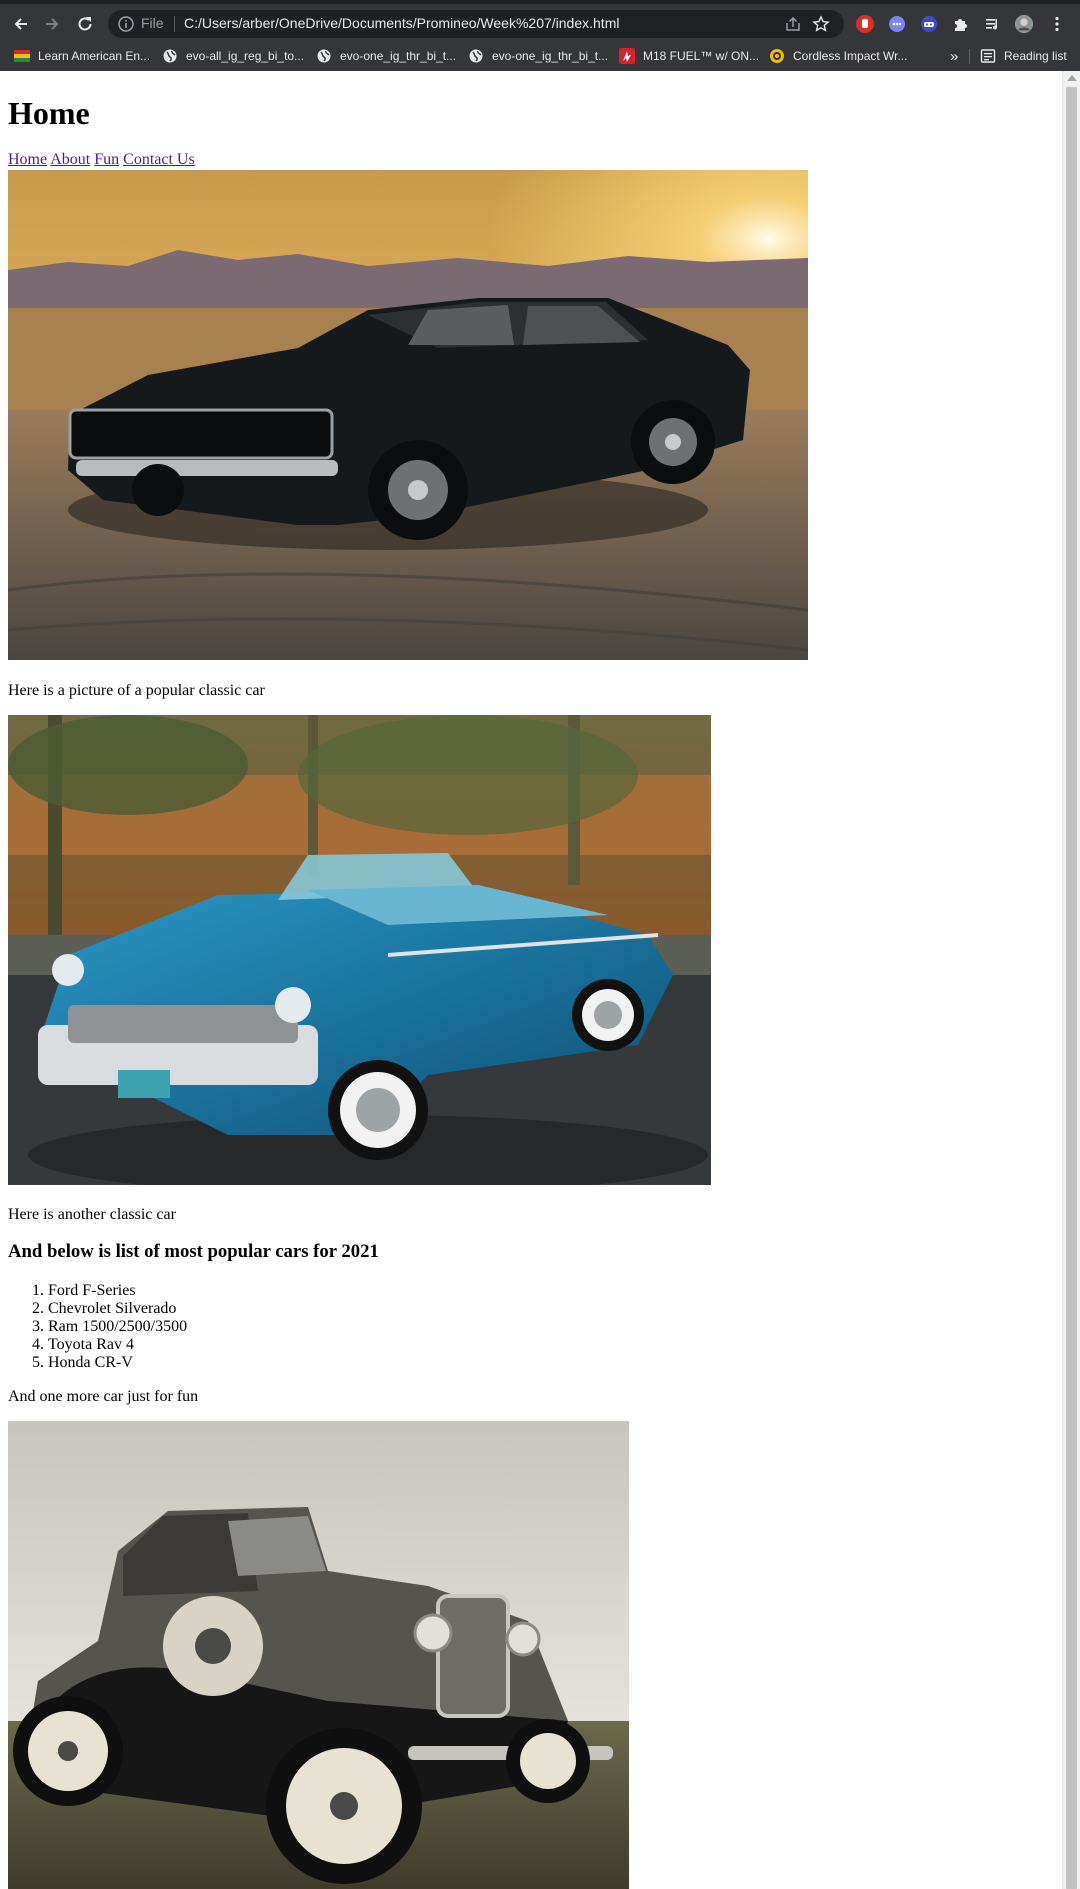 This screenshot has width=1080, height=1889. I want to click on vintage-car-photo, so click(318, 1655).